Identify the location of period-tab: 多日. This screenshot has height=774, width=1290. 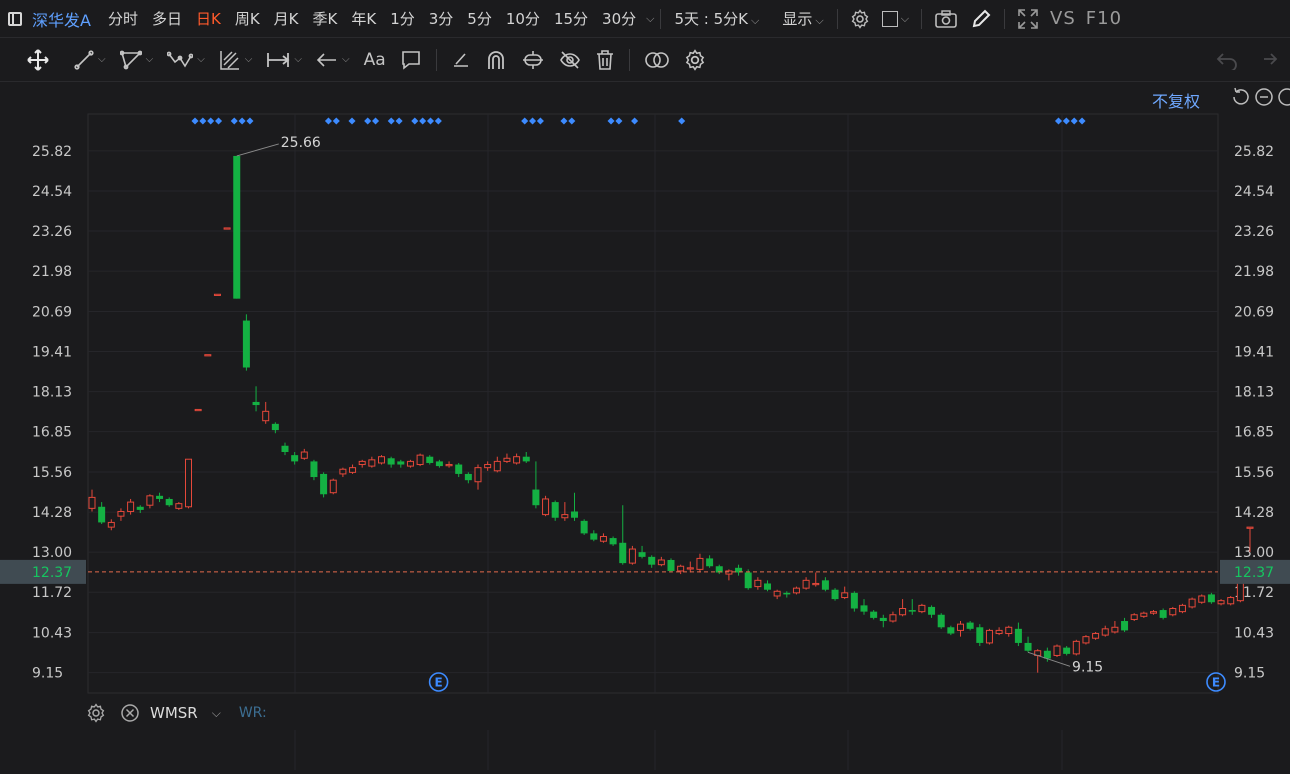
(167, 18).